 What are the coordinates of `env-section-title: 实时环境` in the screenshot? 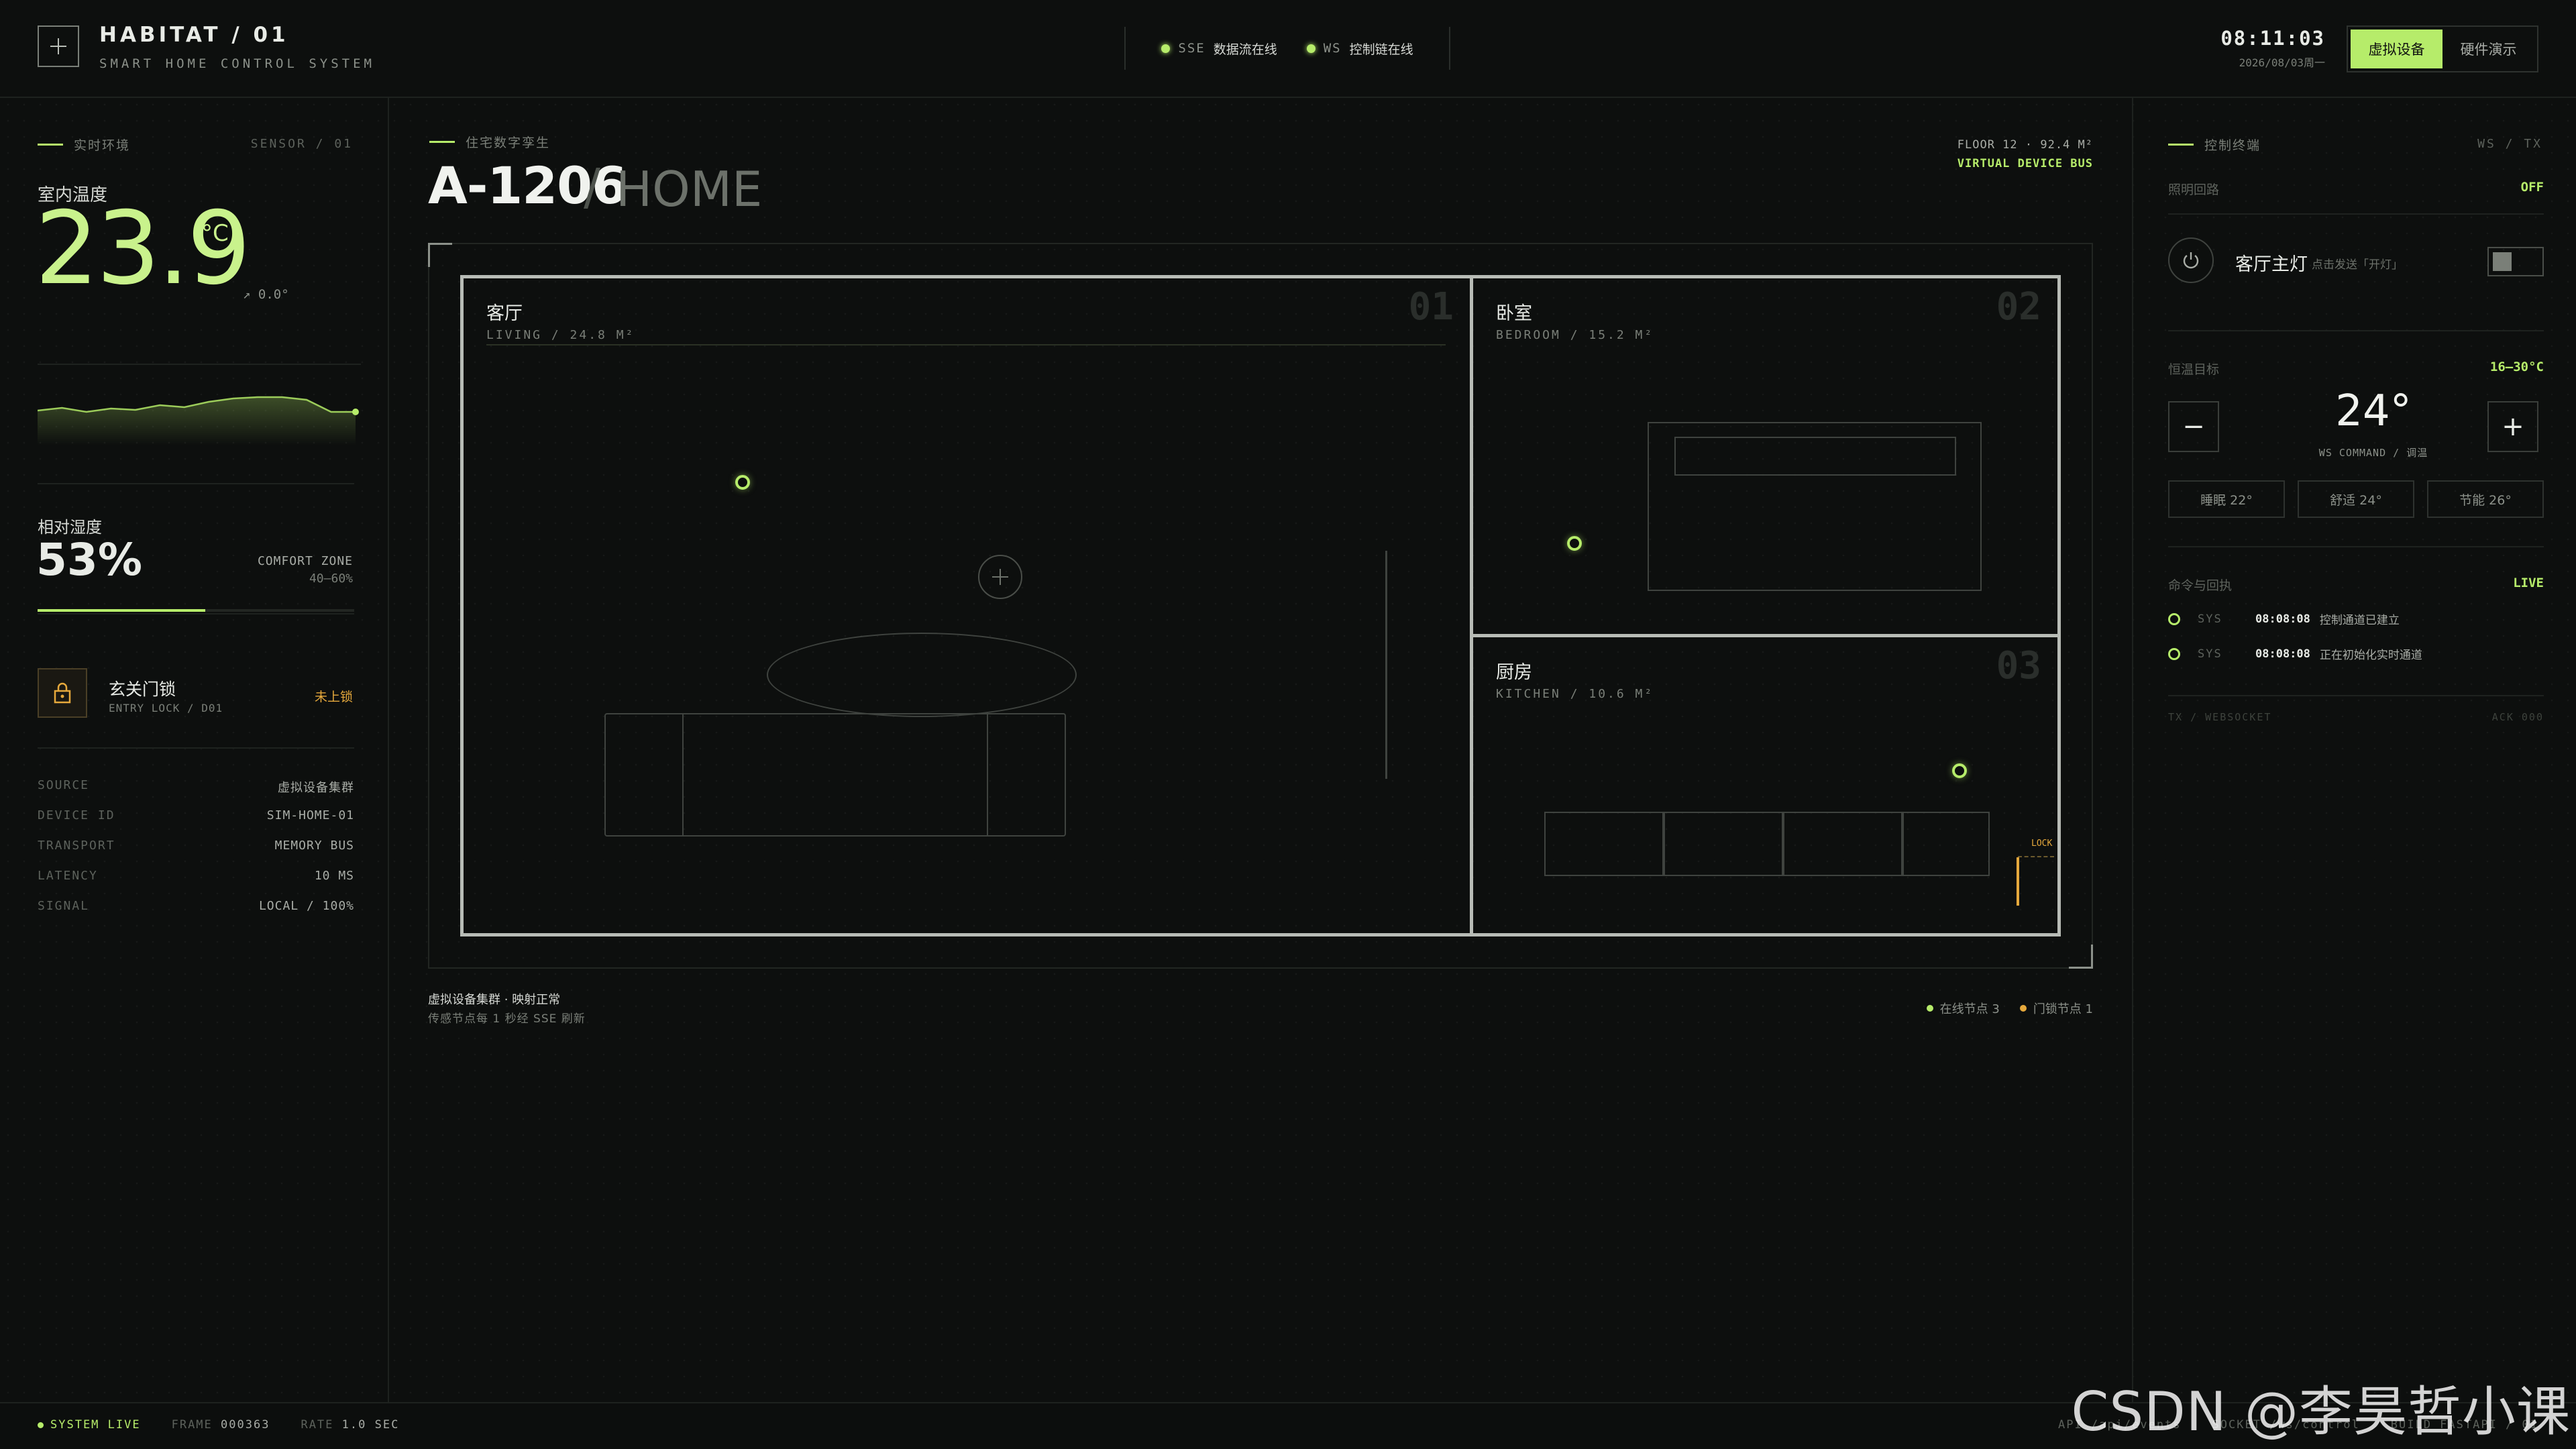 It's located at (102, 145).